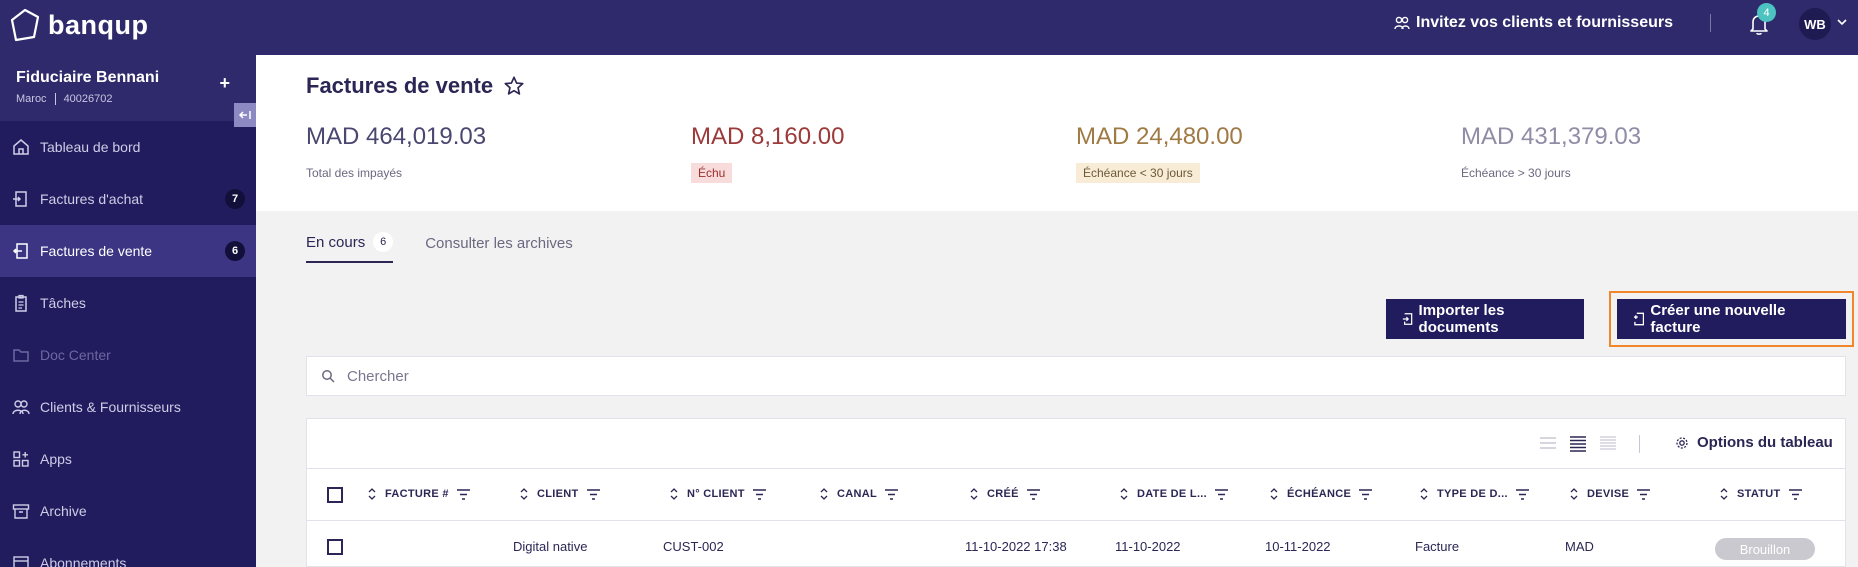 This screenshot has height=567, width=1858. Describe the element at coordinates (128, 88) in the screenshot. I see `org-switcher: Fiduciaire Bennani Maroc 40026702 +` at that location.